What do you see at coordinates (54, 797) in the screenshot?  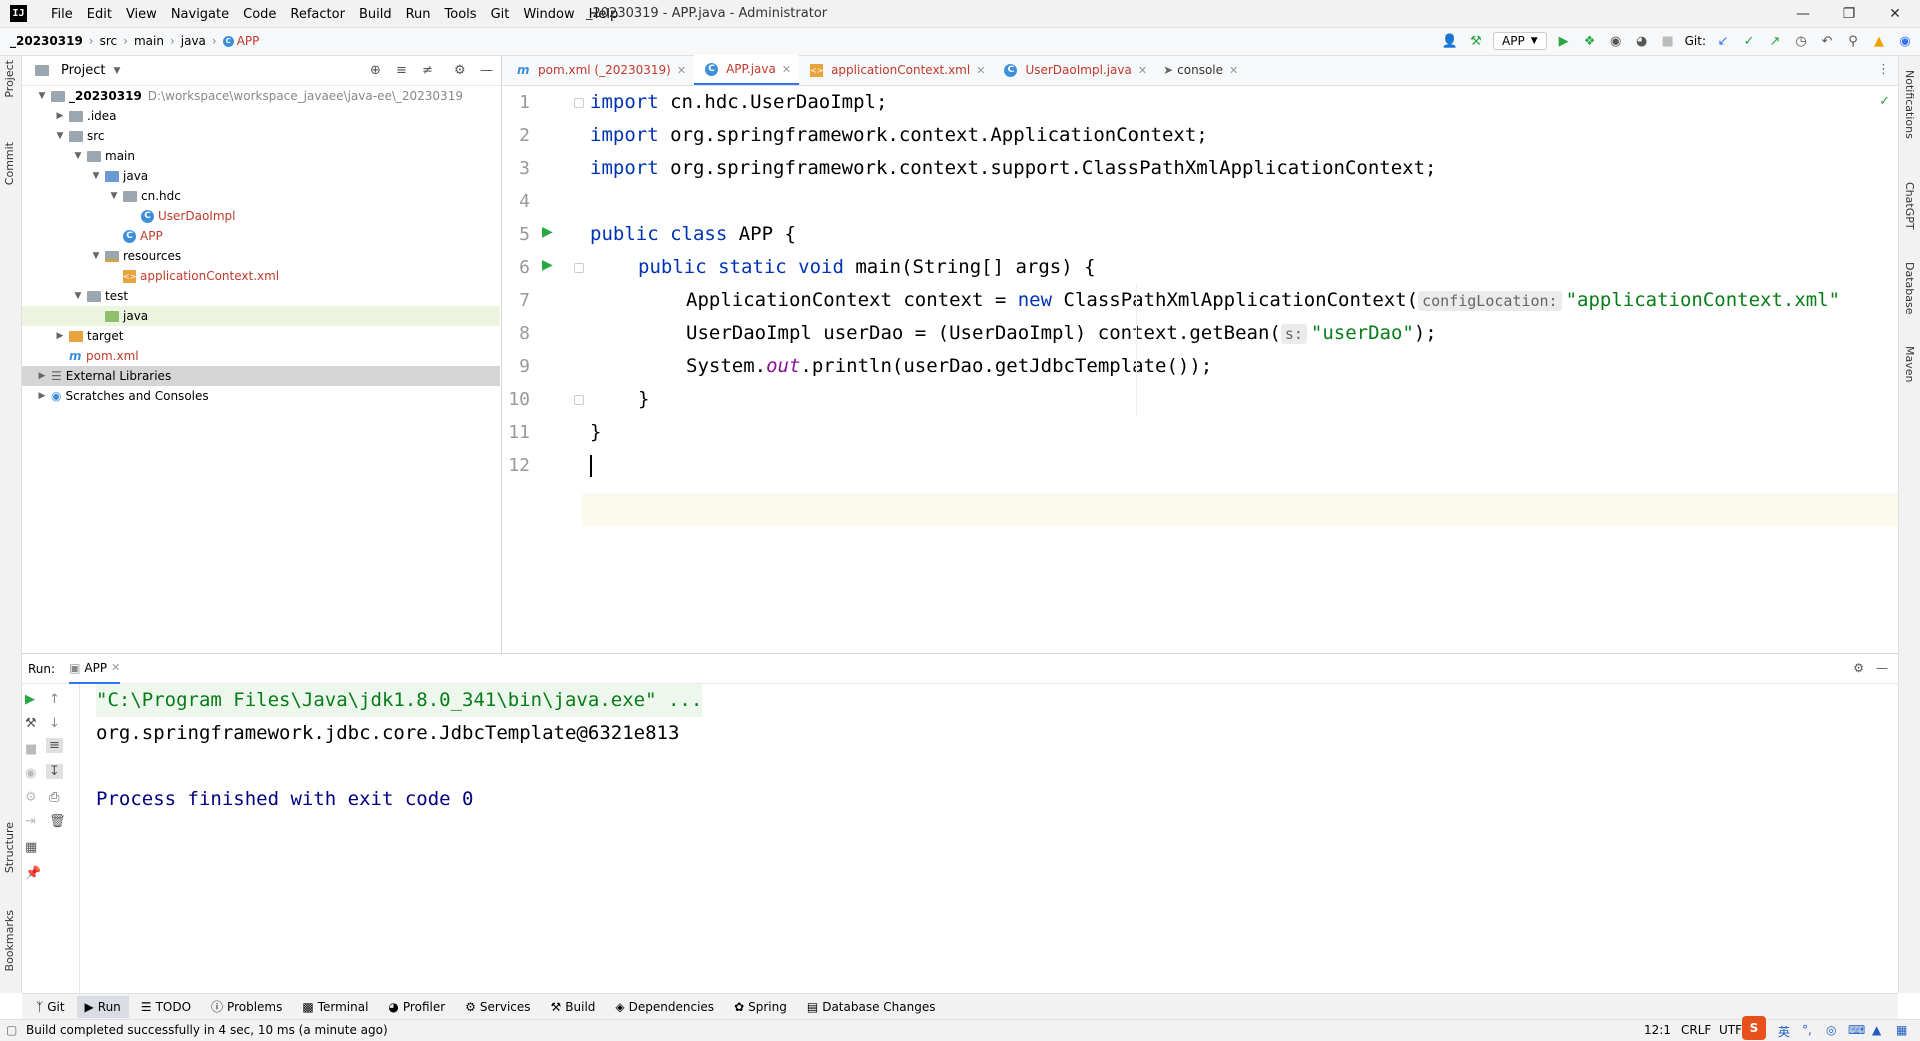 I see `print-icon: ⎙` at bounding box center [54, 797].